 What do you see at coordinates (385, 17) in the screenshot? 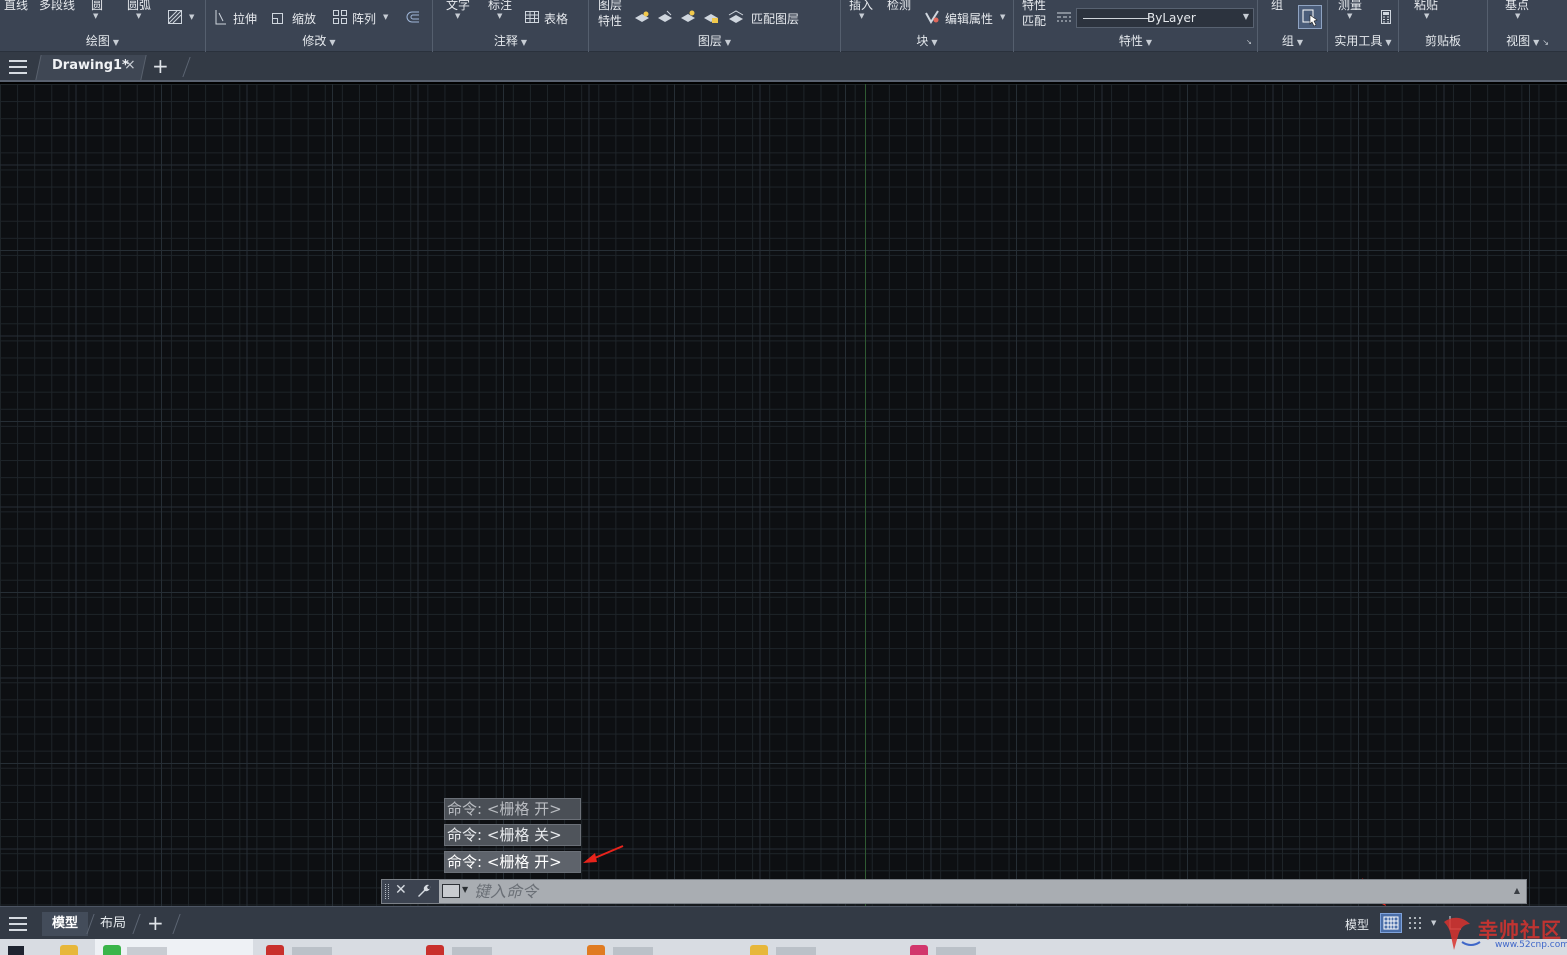
I see `array-dropdown-icon: ▼` at bounding box center [385, 17].